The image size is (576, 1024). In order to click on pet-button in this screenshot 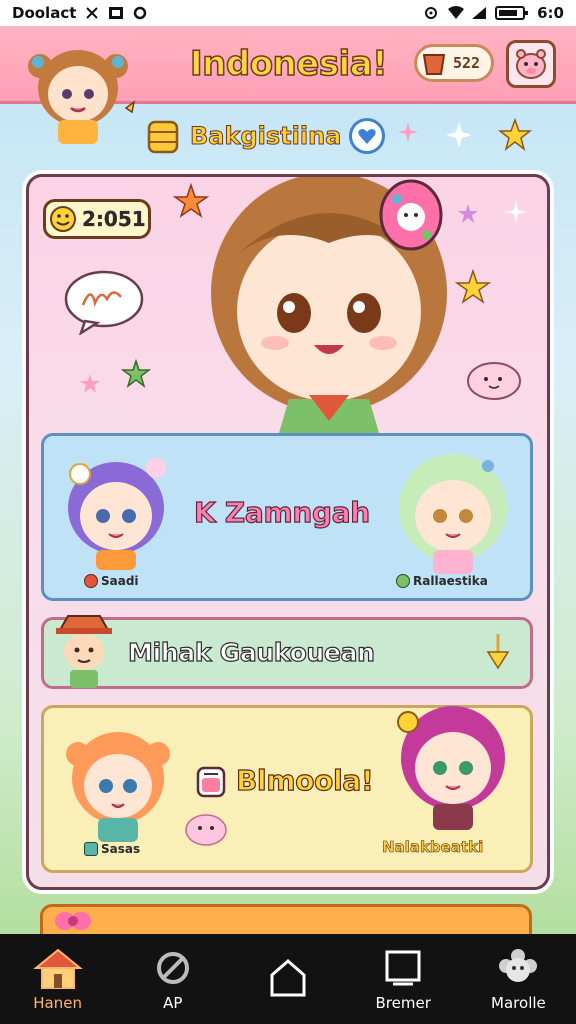, I will do `click(531, 64)`.